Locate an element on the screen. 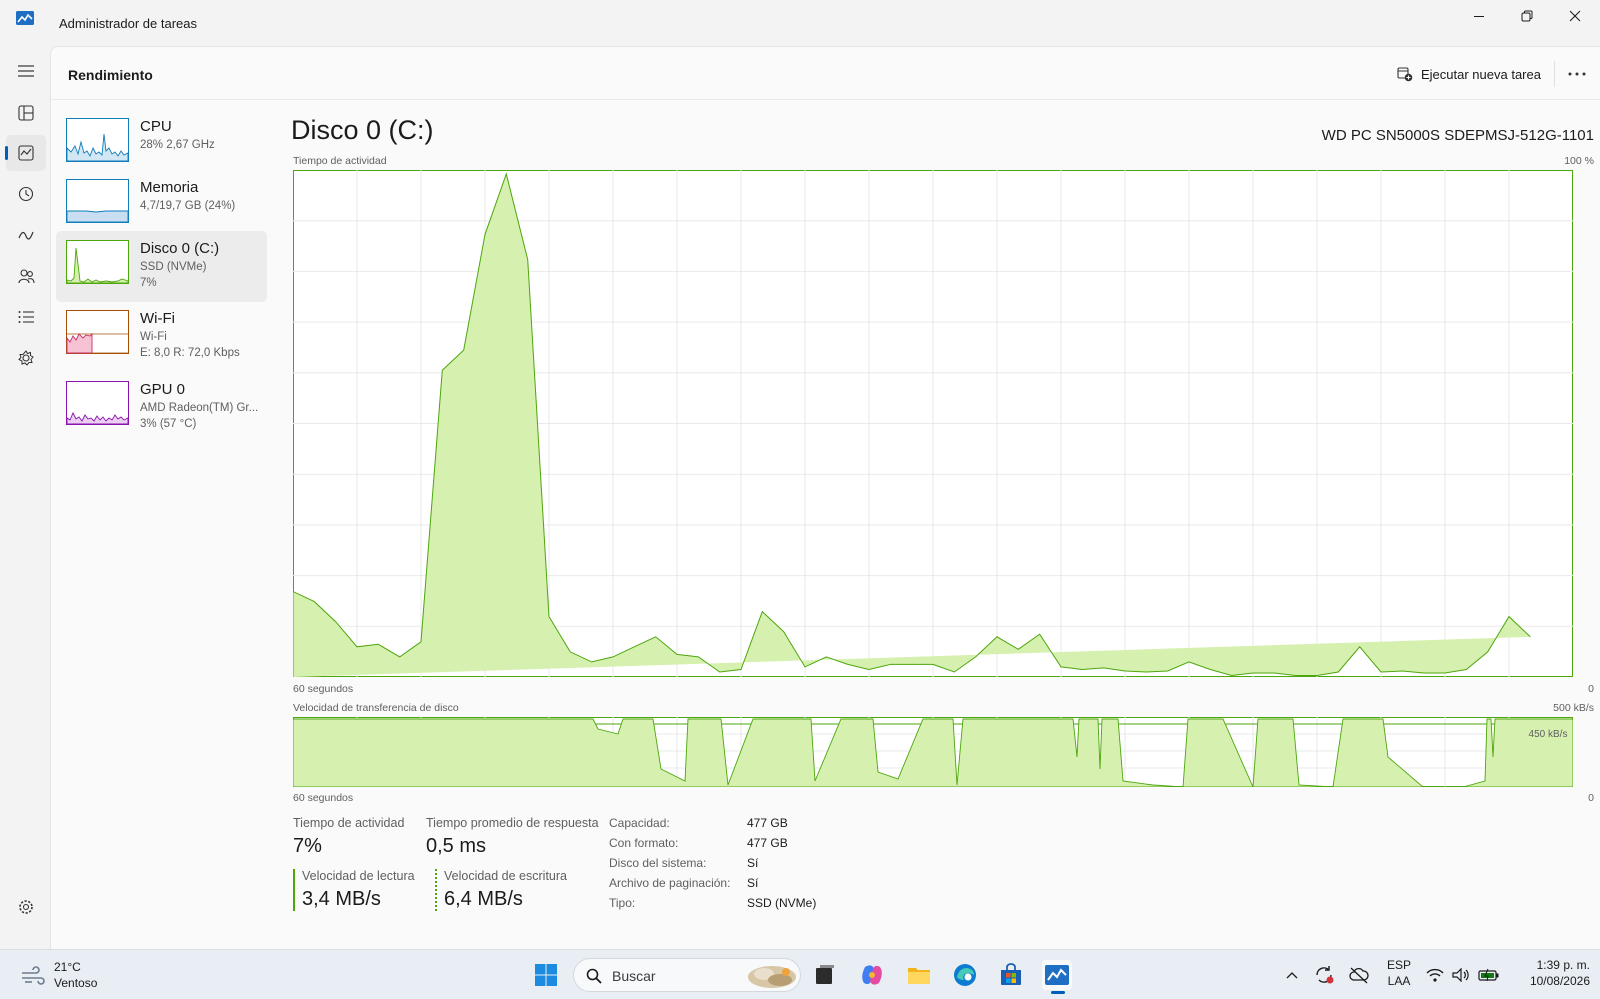  more-options-button is located at coordinates (1577, 74).